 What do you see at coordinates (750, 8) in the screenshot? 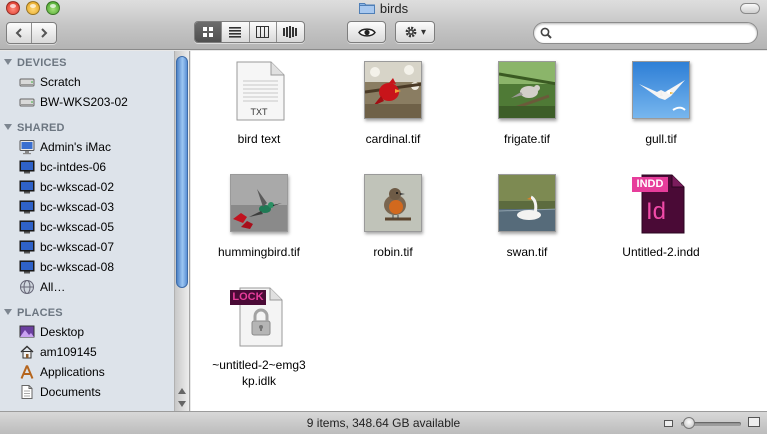
I see `toolbar-toggle-button` at bounding box center [750, 8].